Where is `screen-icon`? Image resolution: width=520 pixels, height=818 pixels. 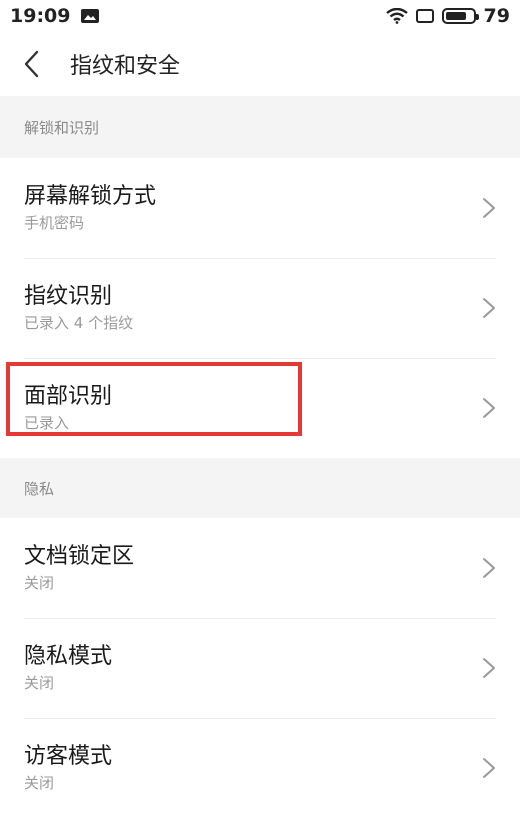 screen-icon is located at coordinates (424, 16).